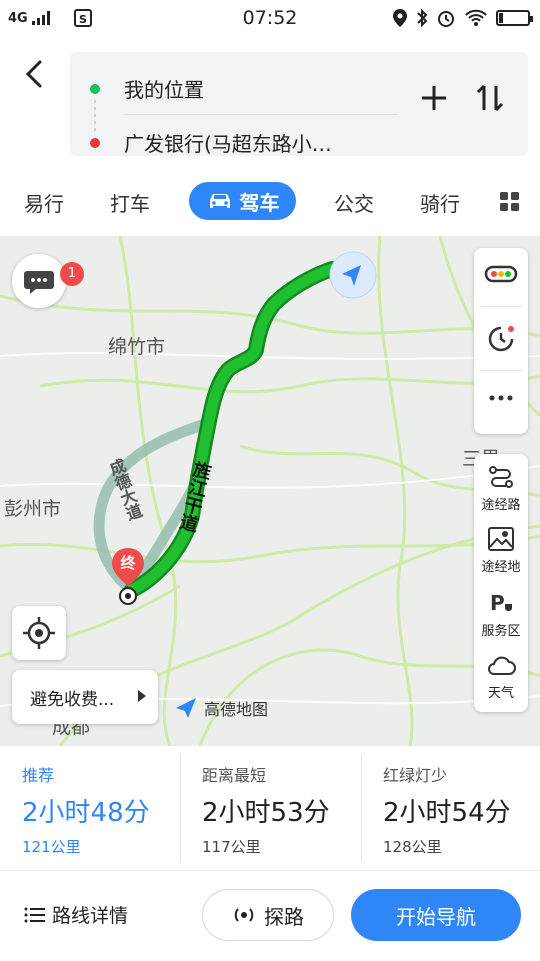  Describe the element at coordinates (501, 567) in the screenshot. I see `waypoint-place-label: 途经地` at that location.